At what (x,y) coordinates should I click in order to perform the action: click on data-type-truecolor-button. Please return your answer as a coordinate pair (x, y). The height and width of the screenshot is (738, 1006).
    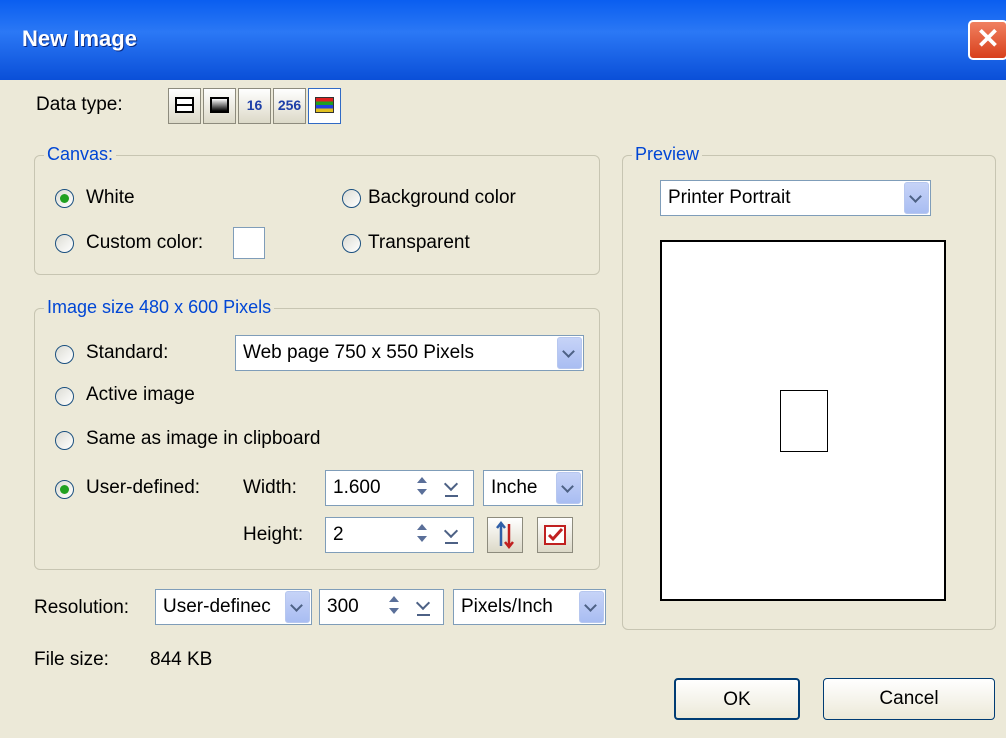
    Looking at the image, I should click on (324, 106).